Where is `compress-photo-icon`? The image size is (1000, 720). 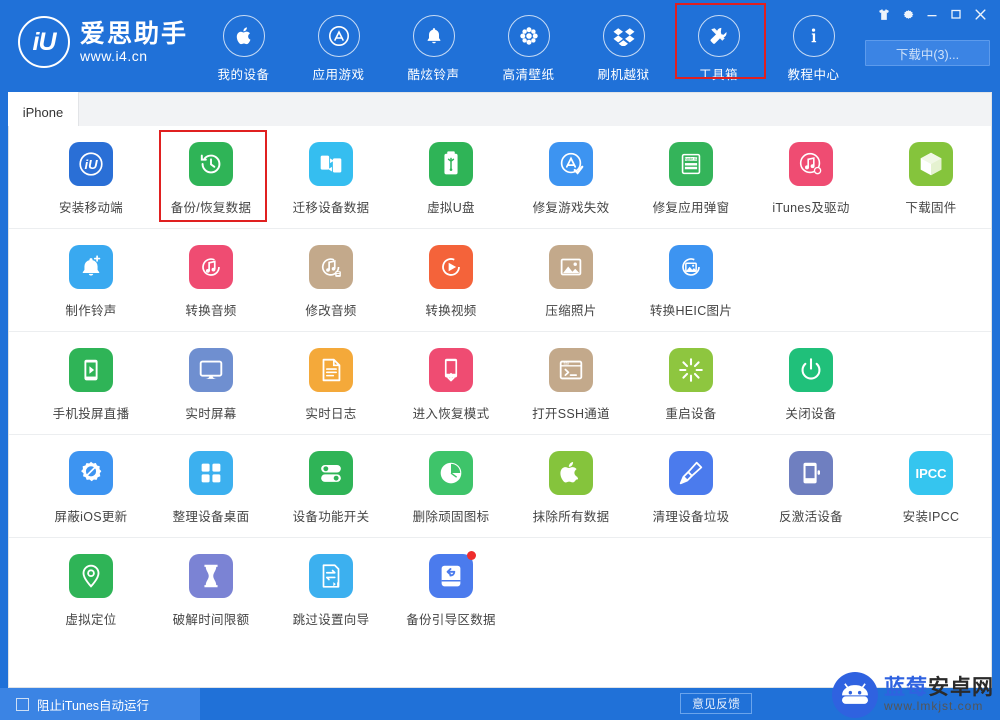 compress-photo-icon is located at coordinates (571, 267).